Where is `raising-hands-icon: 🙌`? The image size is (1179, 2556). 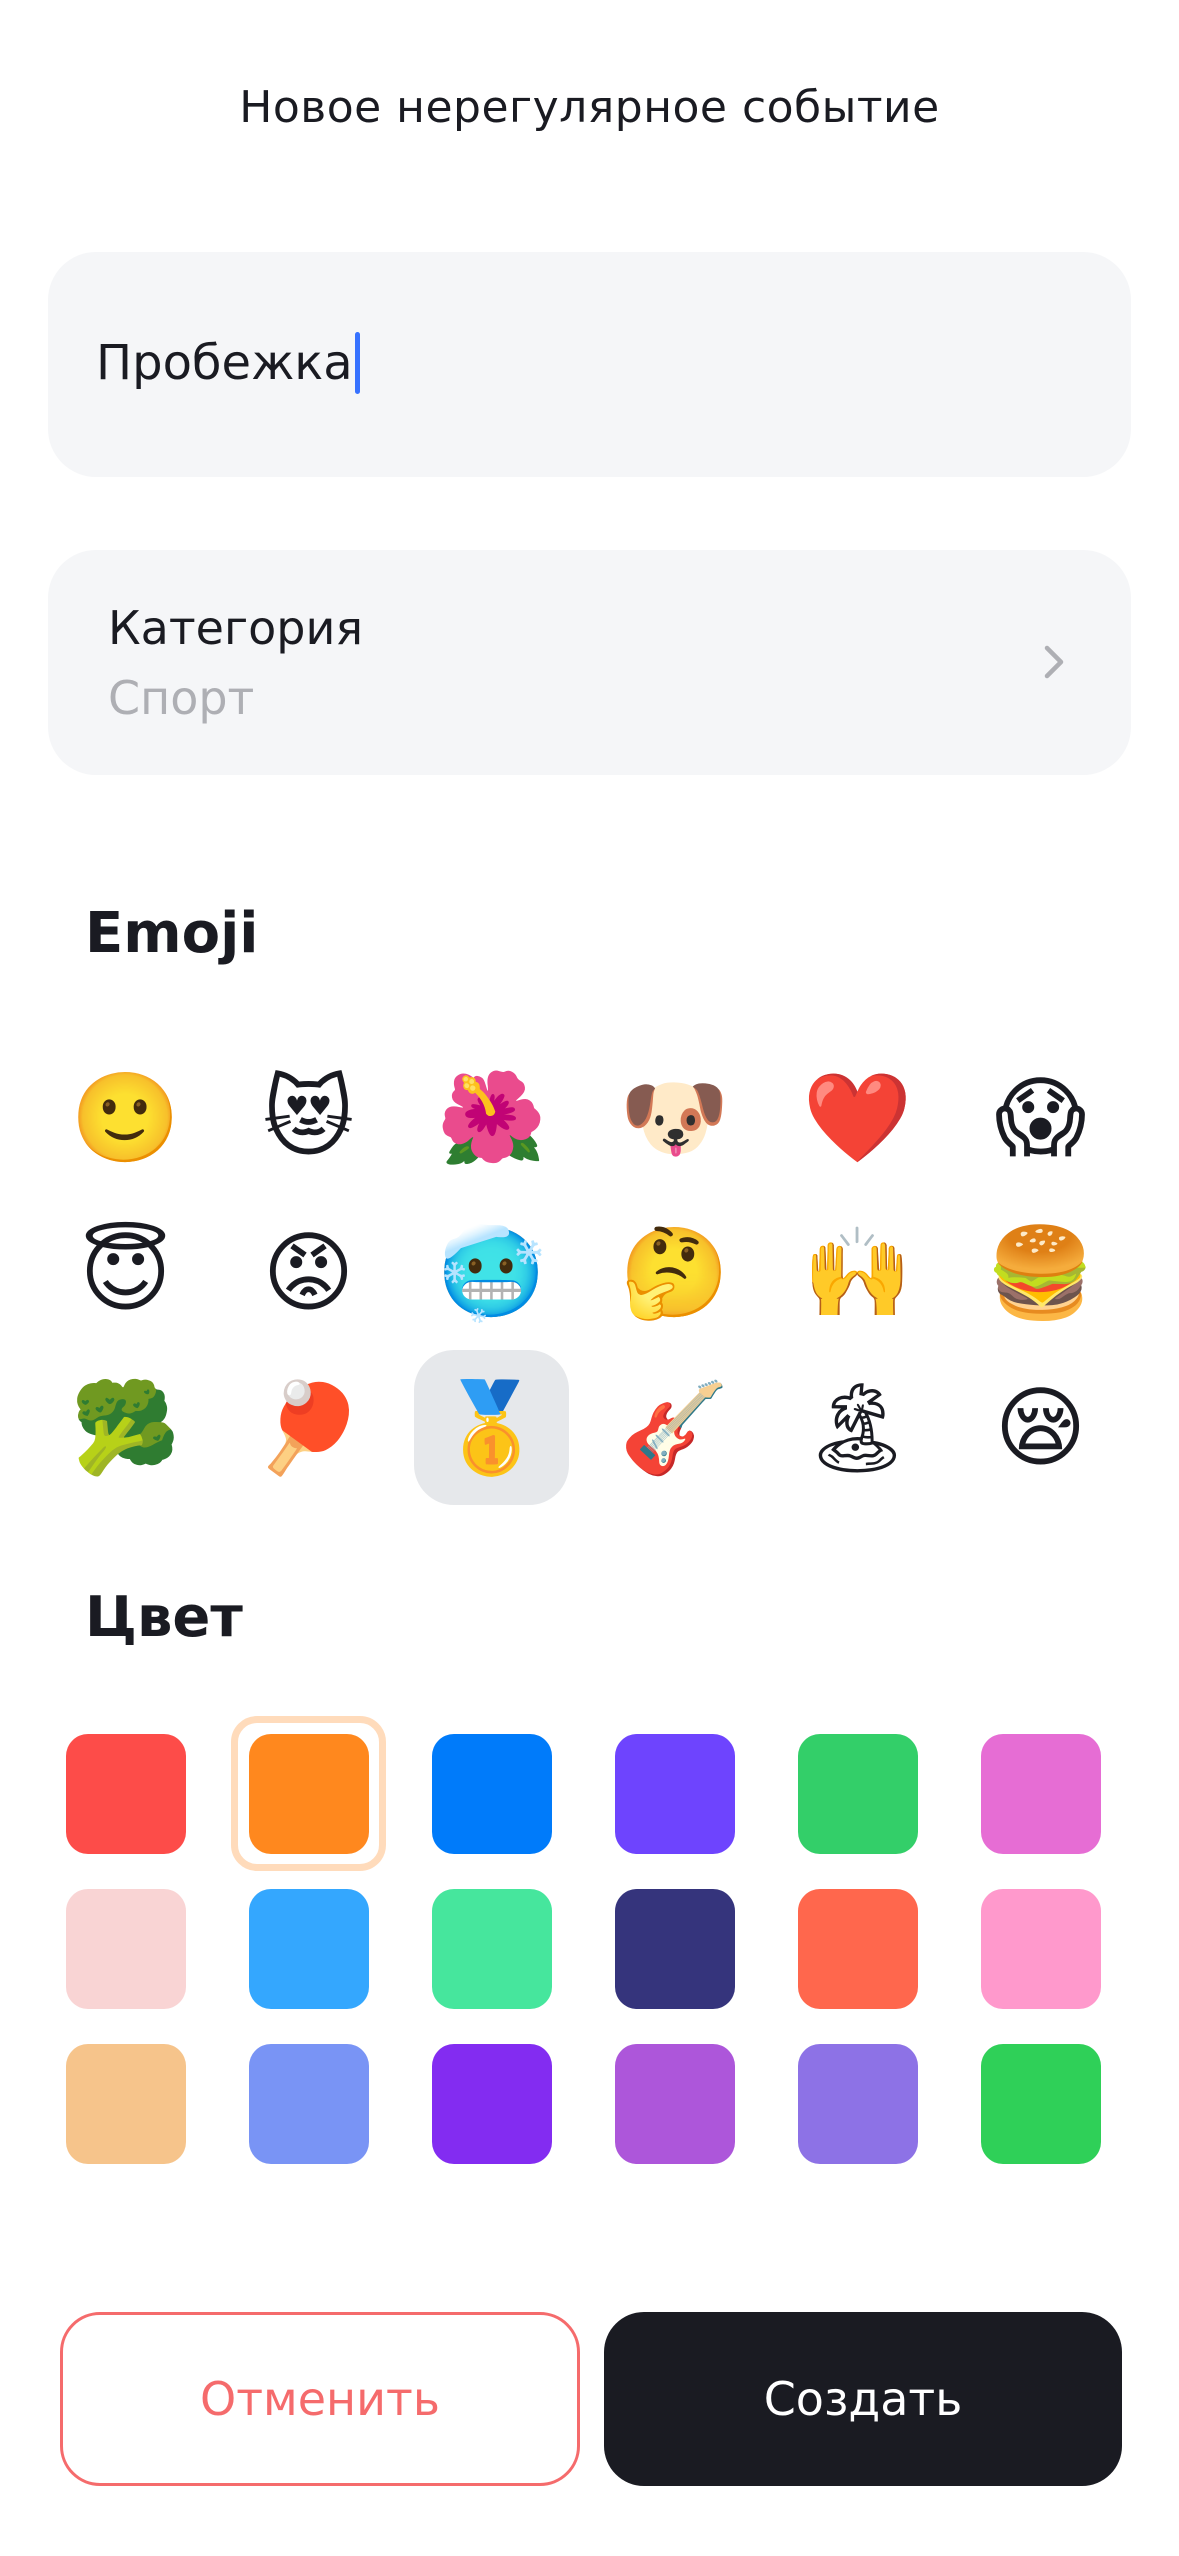
raising-hands-icon: 🙌 is located at coordinates (857, 1272).